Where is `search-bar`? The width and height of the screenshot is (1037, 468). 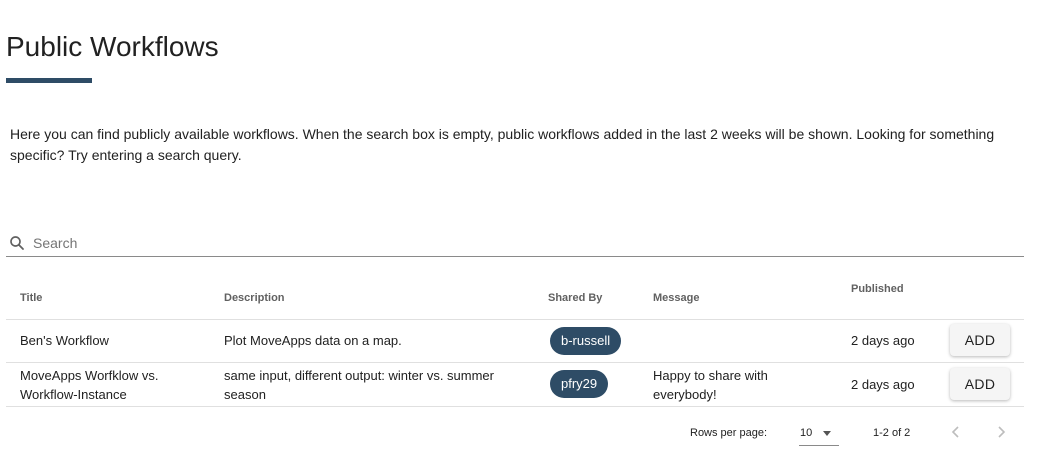 search-bar is located at coordinates (515, 243).